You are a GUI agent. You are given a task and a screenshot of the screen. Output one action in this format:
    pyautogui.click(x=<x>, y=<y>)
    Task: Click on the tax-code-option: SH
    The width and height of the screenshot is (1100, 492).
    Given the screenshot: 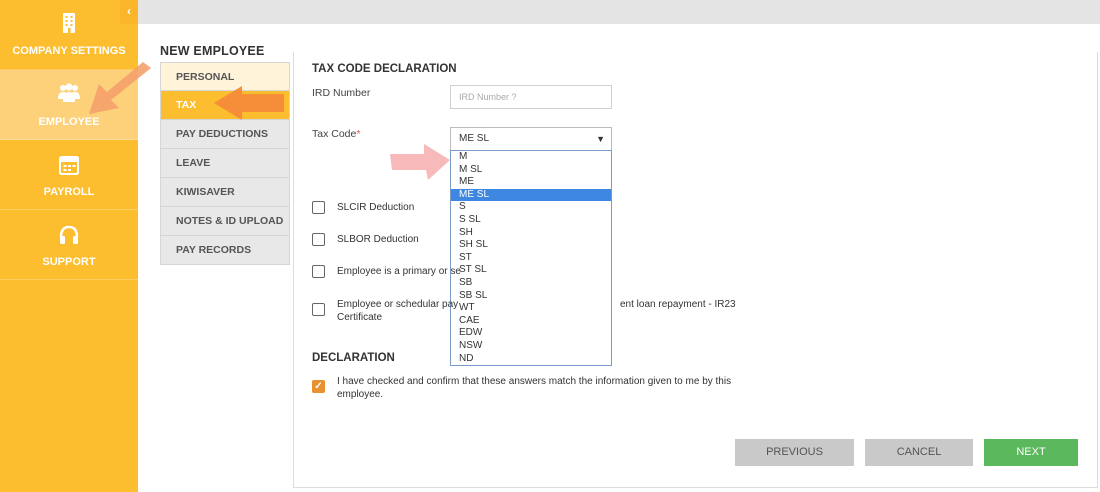 What is the action you would take?
    pyautogui.click(x=531, y=233)
    